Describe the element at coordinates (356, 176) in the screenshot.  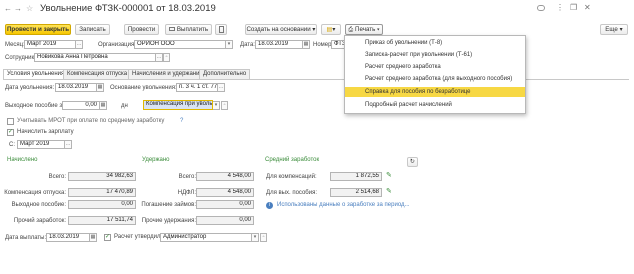
I see `avg-comp-field: 1 872,55` at that location.